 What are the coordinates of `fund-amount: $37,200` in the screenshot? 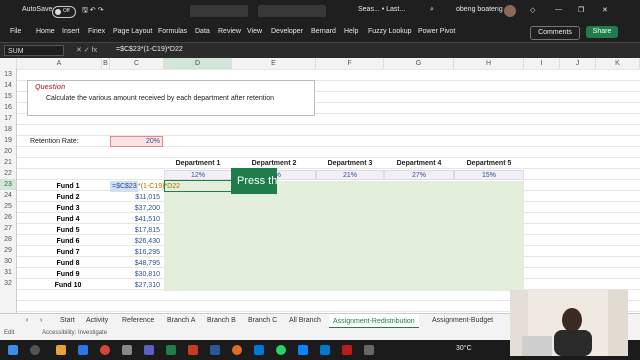 It's located at (136, 208).